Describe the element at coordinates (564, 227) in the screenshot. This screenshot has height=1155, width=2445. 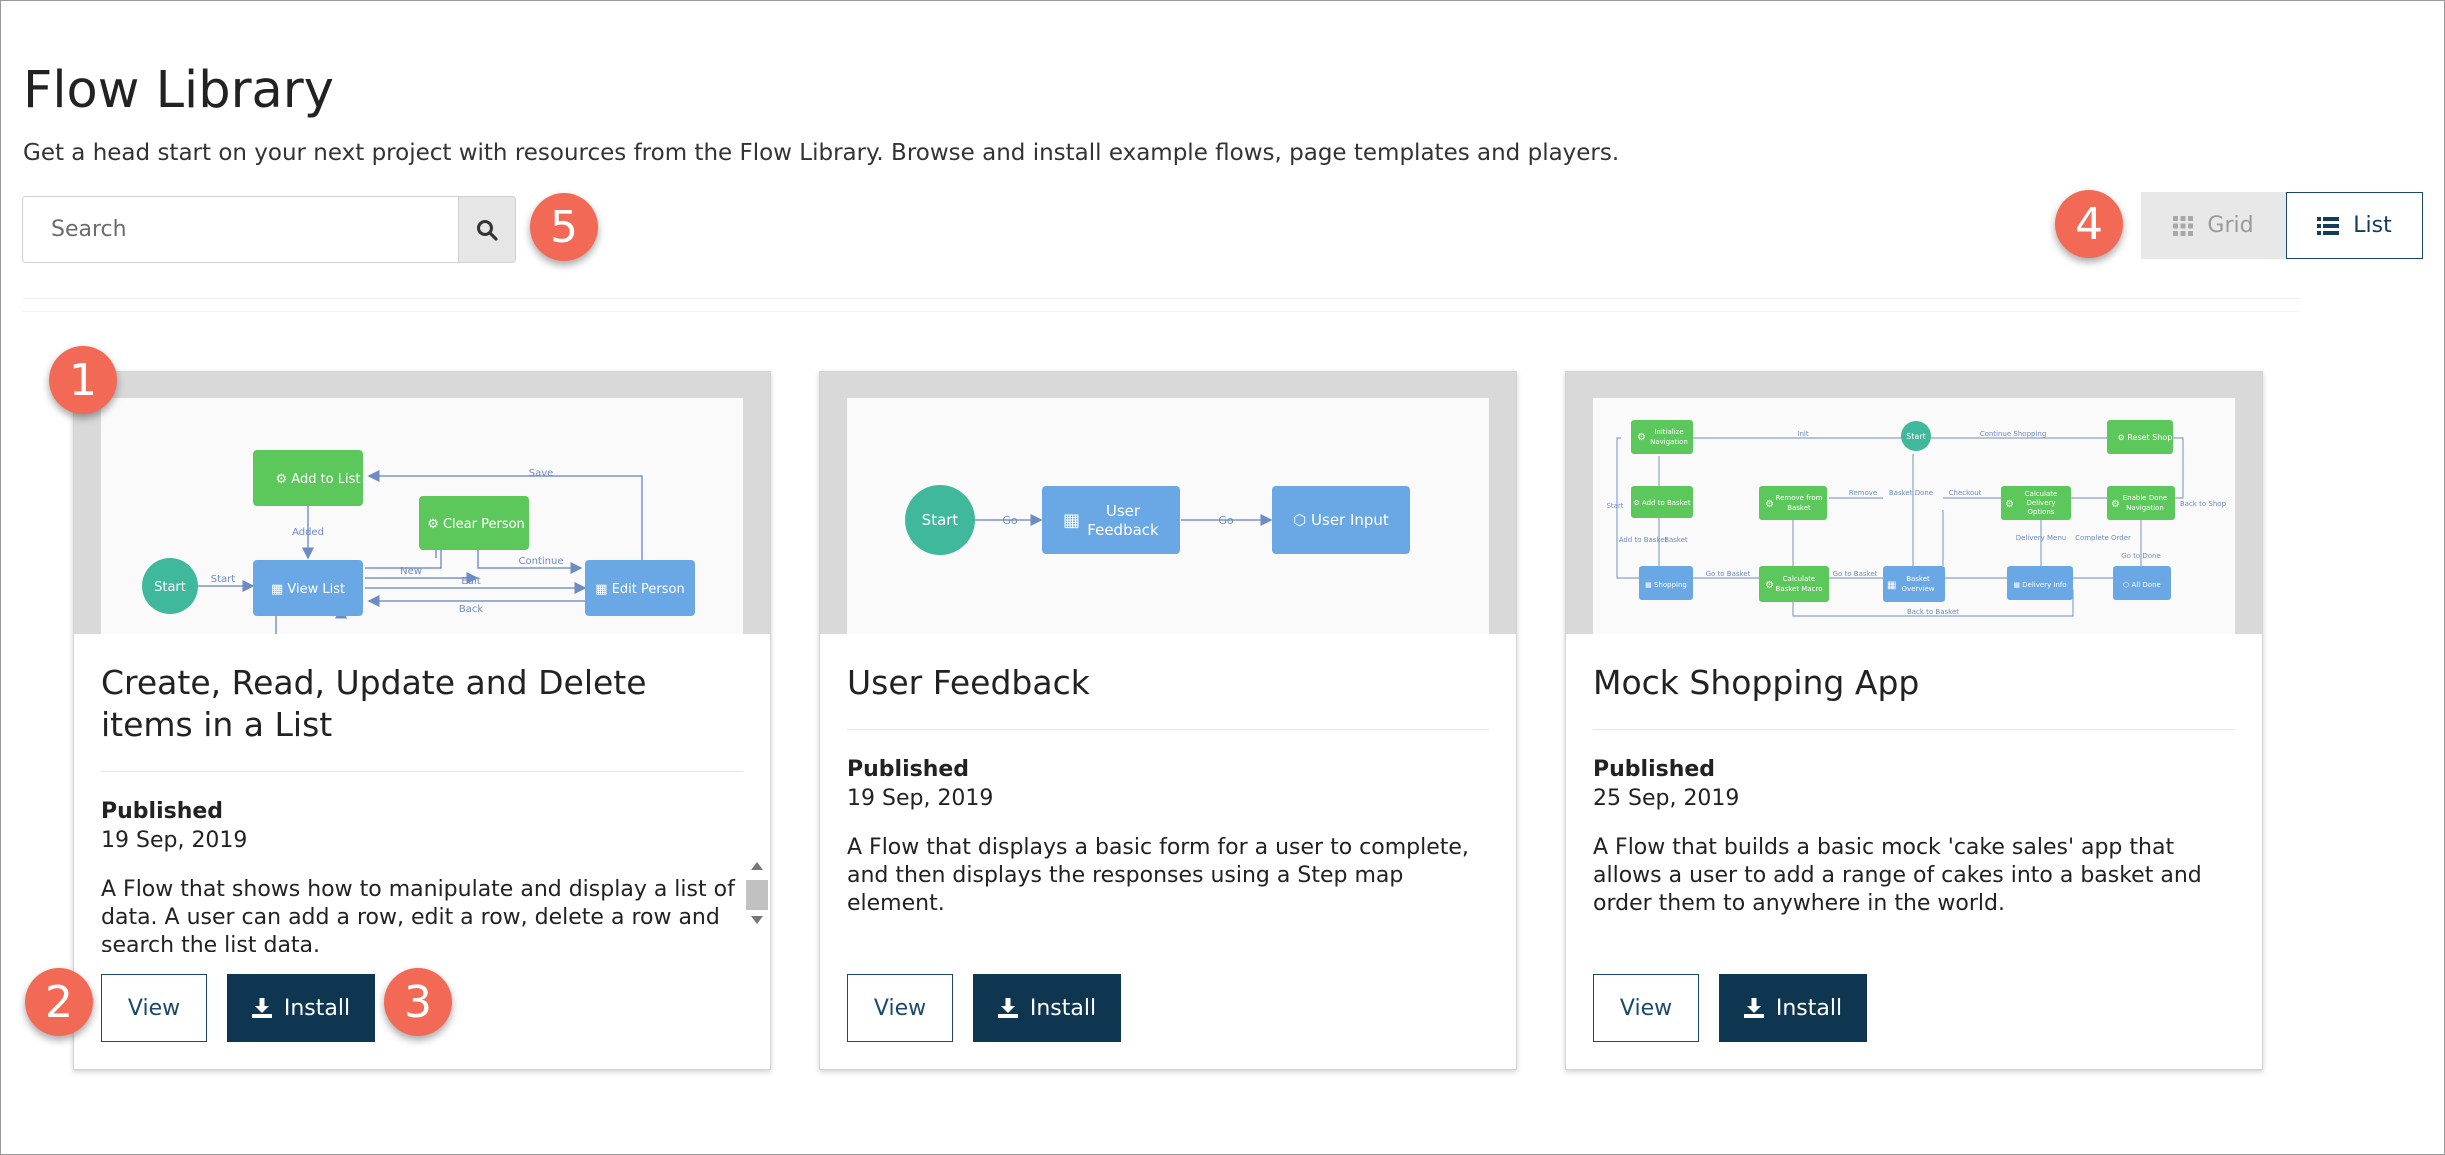
I see `callout-badge-5: 5` at that location.